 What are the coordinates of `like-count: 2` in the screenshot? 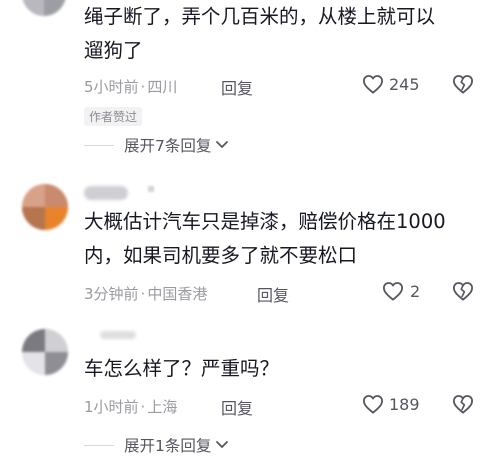 It's located at (415, 291).